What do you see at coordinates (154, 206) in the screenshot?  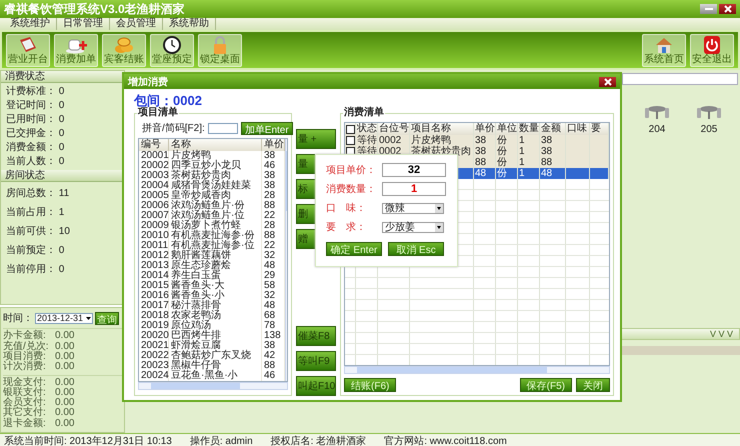 I see `table-cell: 20006` at bounding box center [154, 206].